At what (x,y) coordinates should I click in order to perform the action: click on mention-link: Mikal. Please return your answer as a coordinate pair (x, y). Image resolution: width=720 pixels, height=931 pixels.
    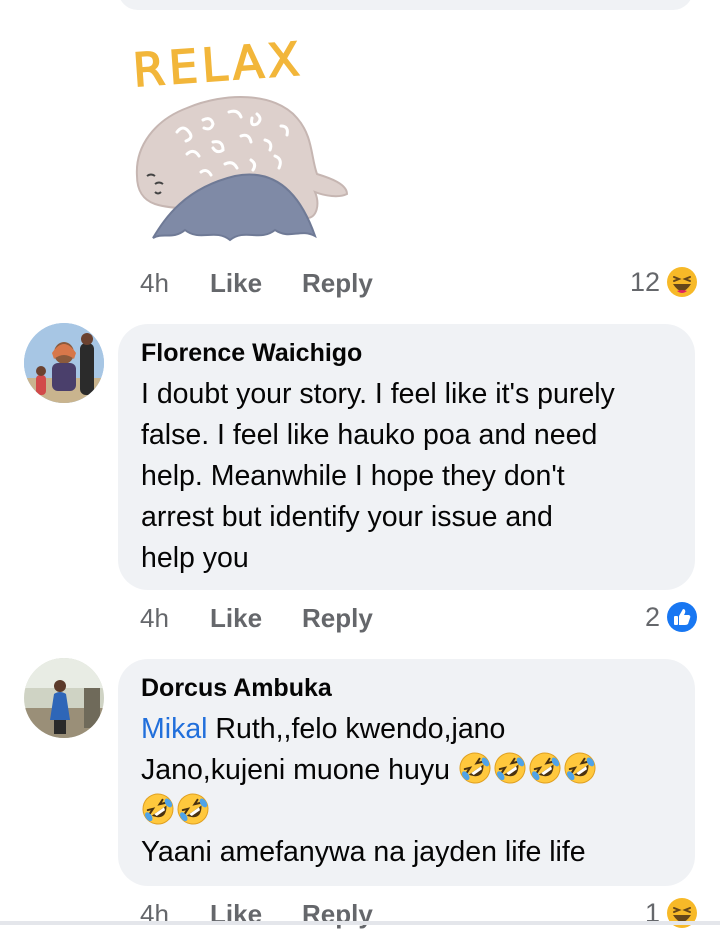
    Looking at the image, I should click on (174, 729).